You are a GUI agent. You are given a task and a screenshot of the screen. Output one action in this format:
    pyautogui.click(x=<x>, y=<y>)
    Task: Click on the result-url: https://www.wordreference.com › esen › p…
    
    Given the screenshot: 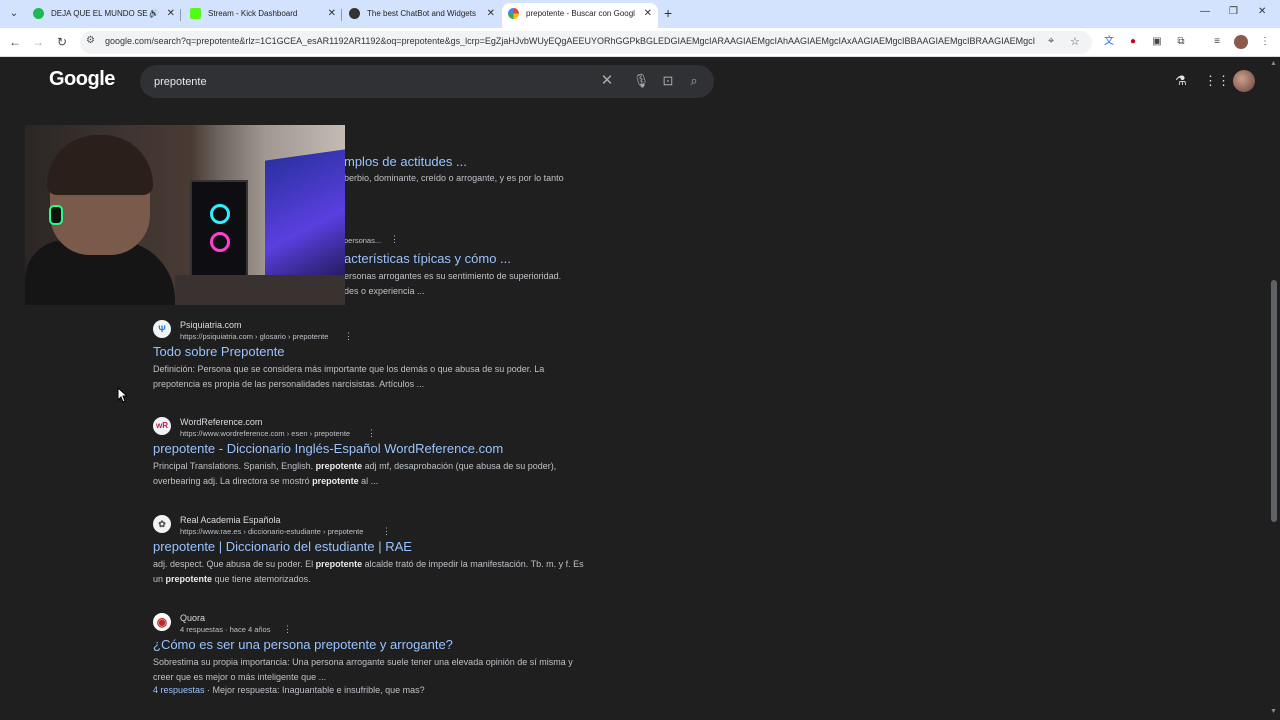 What is the action you would take?
    pyautogui.click(x=265, y=433)
    